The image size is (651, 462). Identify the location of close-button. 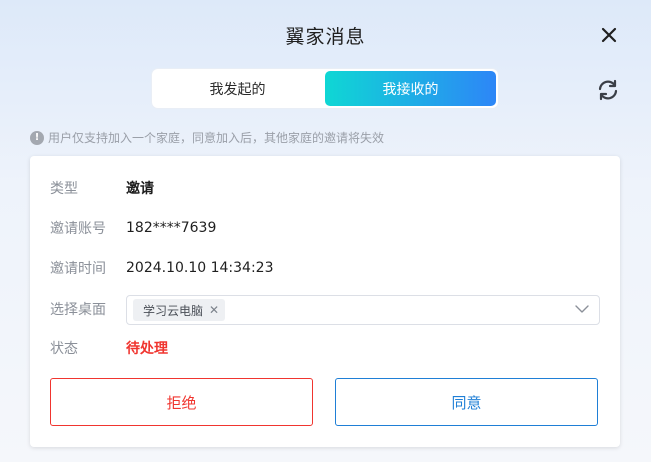
(609, 35).